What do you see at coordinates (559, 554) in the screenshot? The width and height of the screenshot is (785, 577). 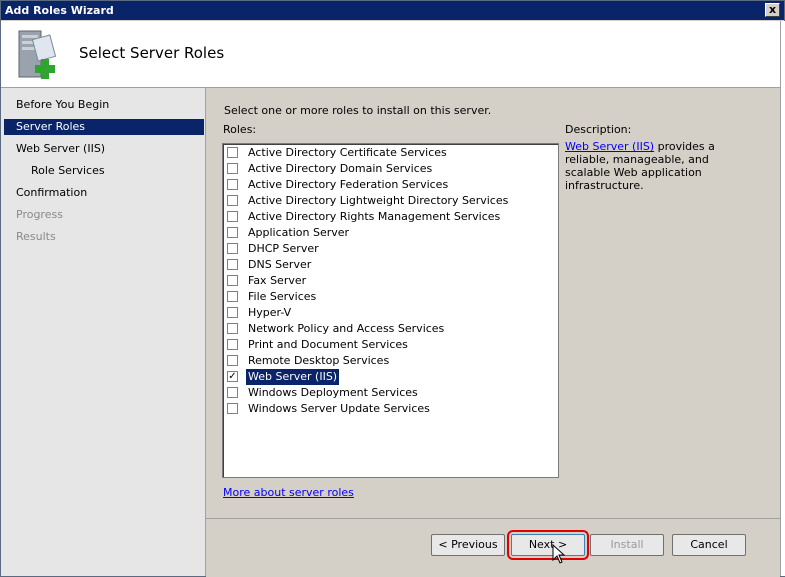 I see `mouse-pointer-icon` at bounding box center [559, 554].